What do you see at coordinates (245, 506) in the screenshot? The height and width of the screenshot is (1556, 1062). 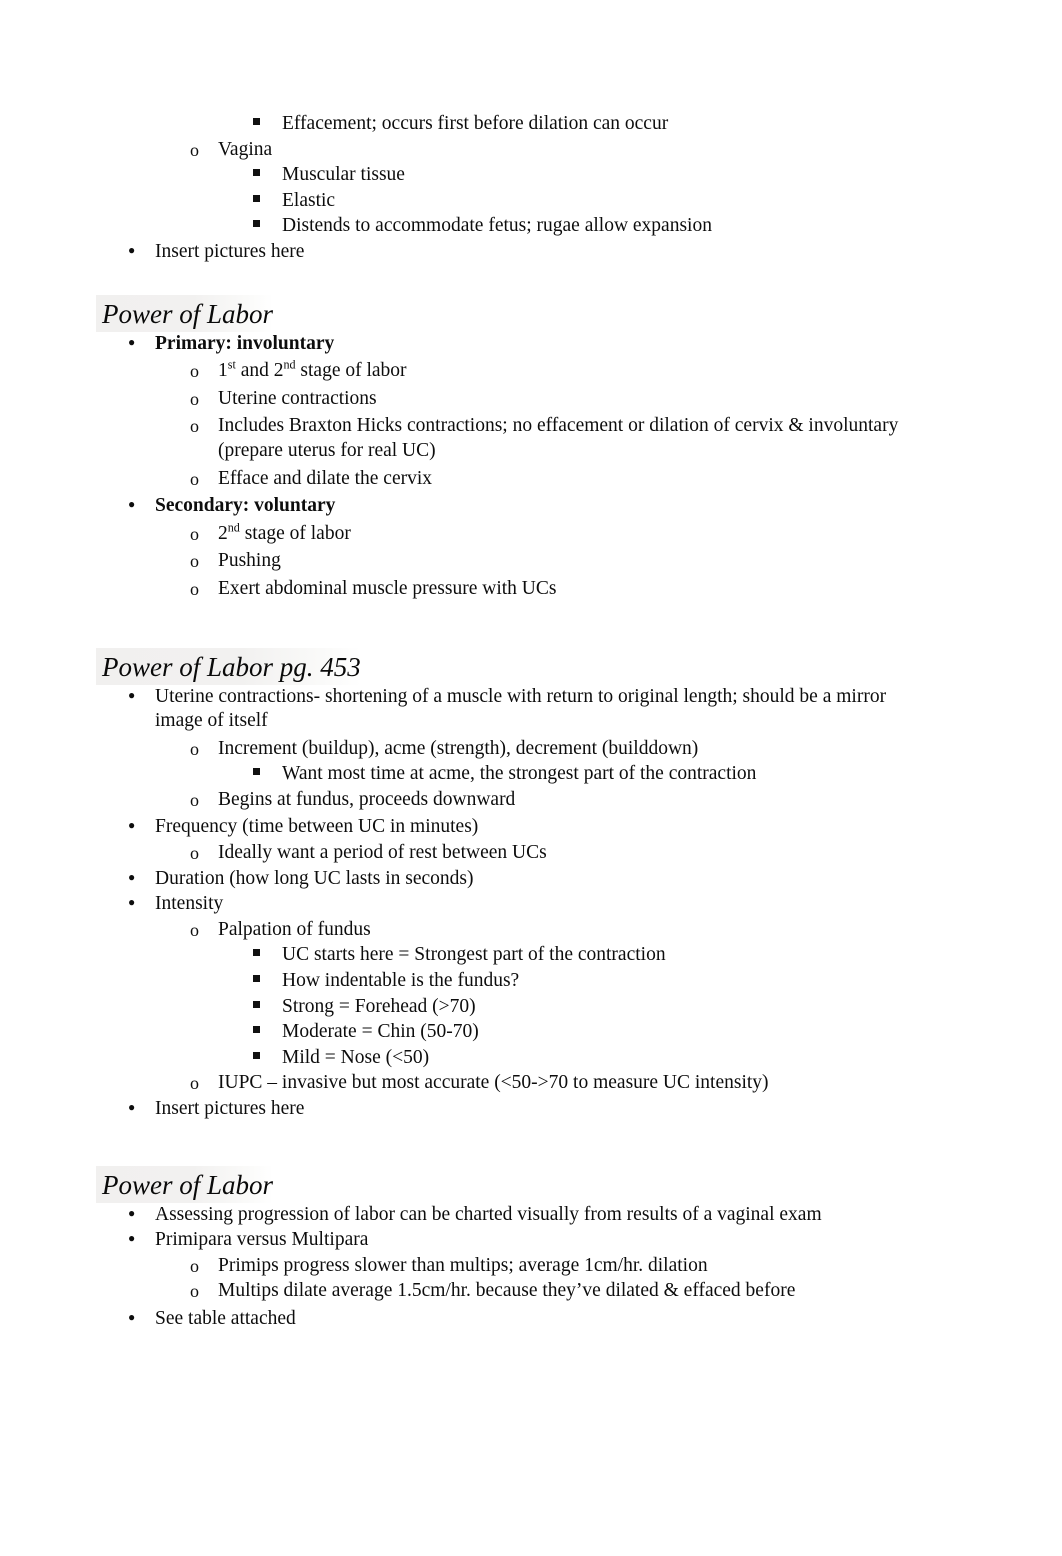 I see `list-item-label: Secondary: voluntary` at bounding box center [245, 506].